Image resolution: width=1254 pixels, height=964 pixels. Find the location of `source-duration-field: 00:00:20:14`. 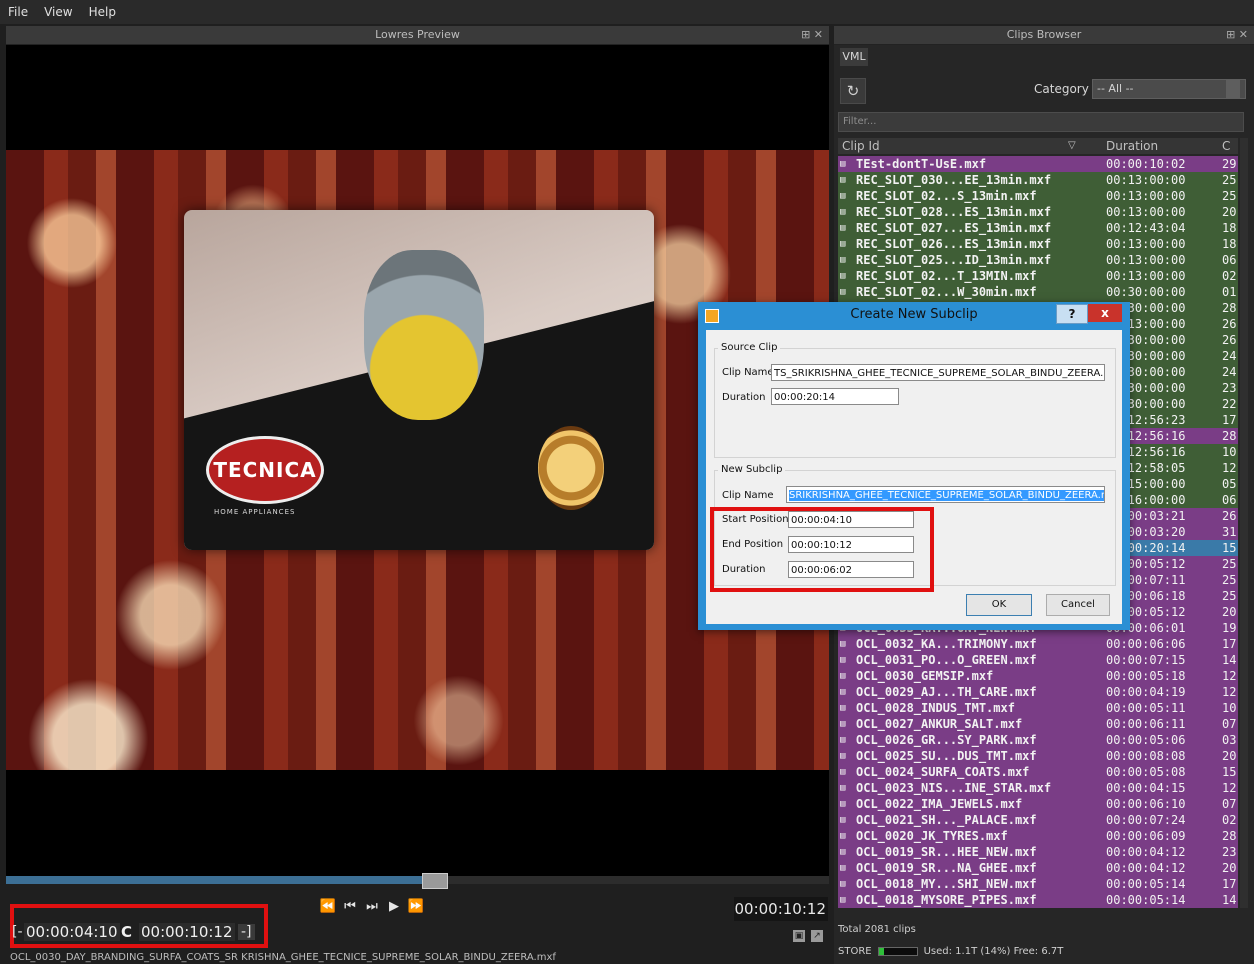

source-duration-field: 00:00:20:14 is located at coordinates (835, 396).